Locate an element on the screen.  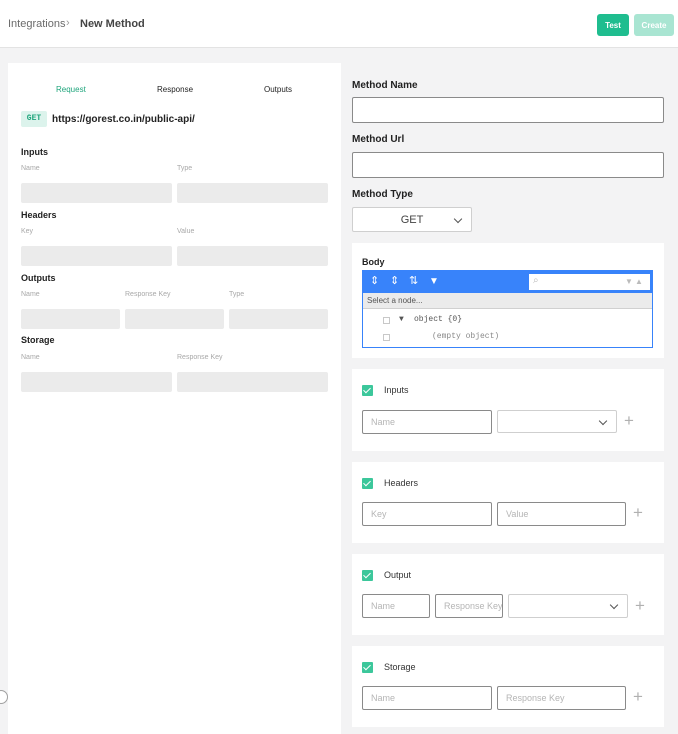
storage-checkbox is located at coordinates (367, 667).